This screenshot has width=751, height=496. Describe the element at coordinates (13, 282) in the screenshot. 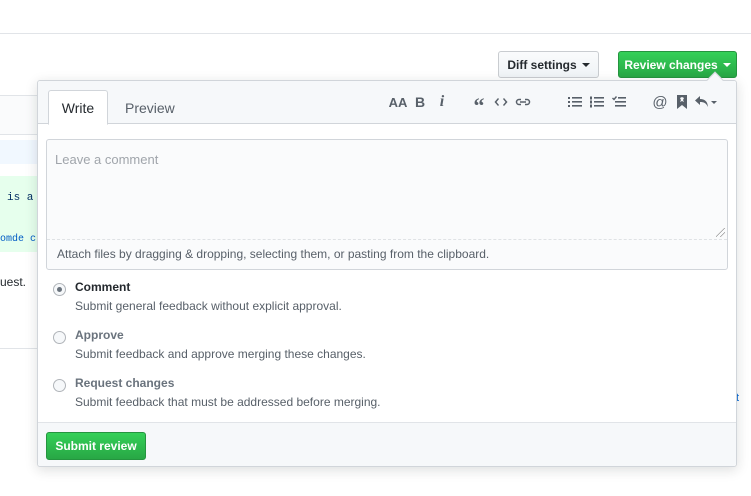

I see `description-text: uest.` at that location.